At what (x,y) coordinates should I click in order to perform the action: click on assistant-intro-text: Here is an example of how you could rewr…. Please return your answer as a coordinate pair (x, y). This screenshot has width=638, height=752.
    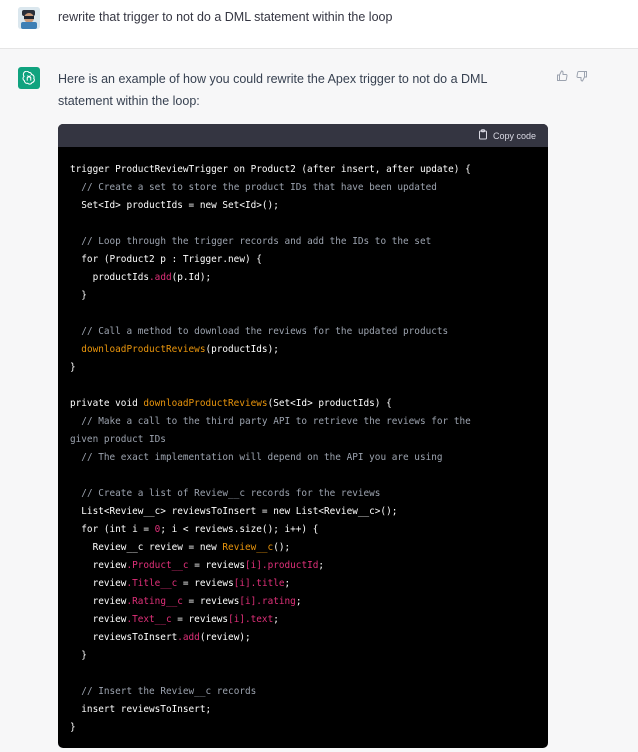
    Looking at the image, I should click on (272, 90).